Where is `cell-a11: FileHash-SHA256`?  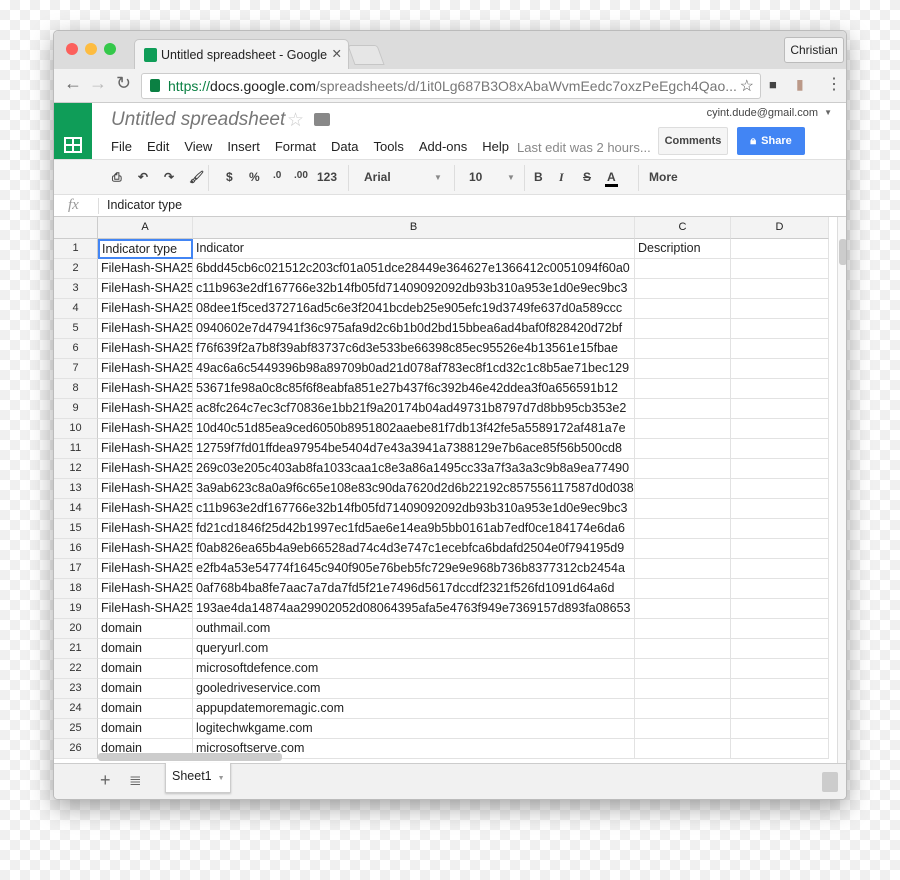 cell-a11: FileHash-SHA256 is located at coordinates (145, 449).